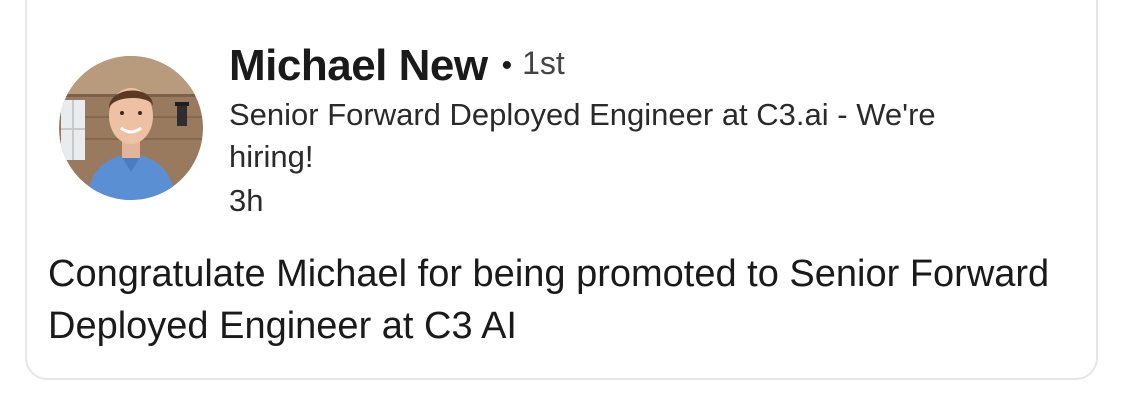 The image size is (1125, 410). I want to click on author-name: Michael New, so click(358, 66).